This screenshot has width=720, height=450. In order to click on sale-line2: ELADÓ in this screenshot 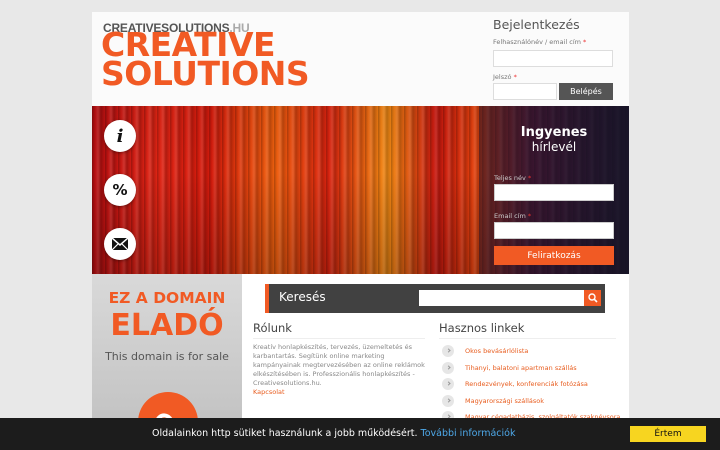, I will do `click(167, 325)`.